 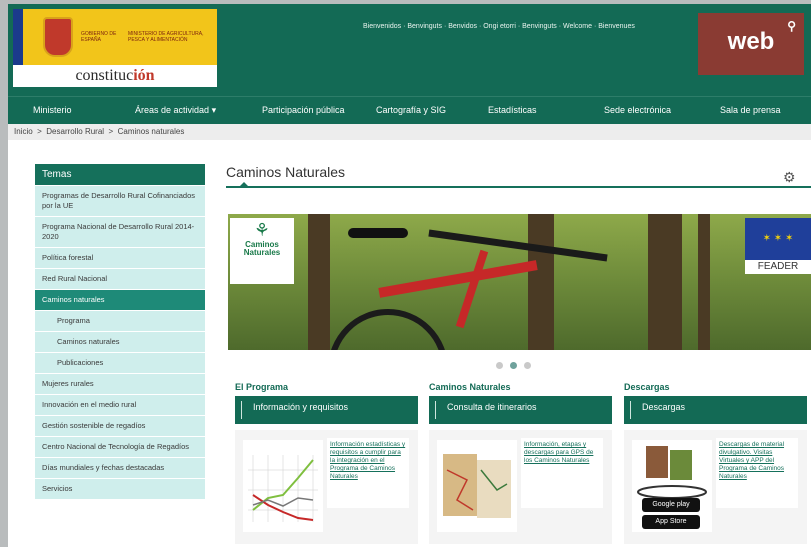 I want to click on title-caret, so click(x=244, y=184).